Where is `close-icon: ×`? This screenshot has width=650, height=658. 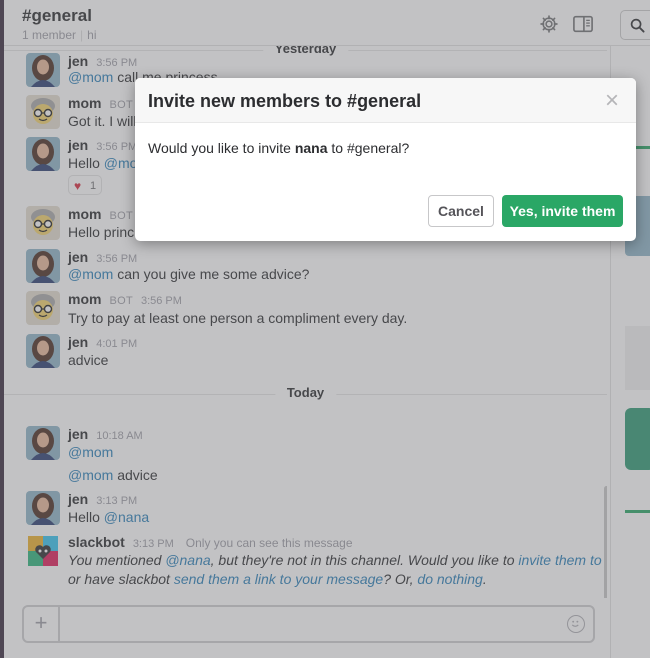 close-icon: × is located at coordinates (612, 101).